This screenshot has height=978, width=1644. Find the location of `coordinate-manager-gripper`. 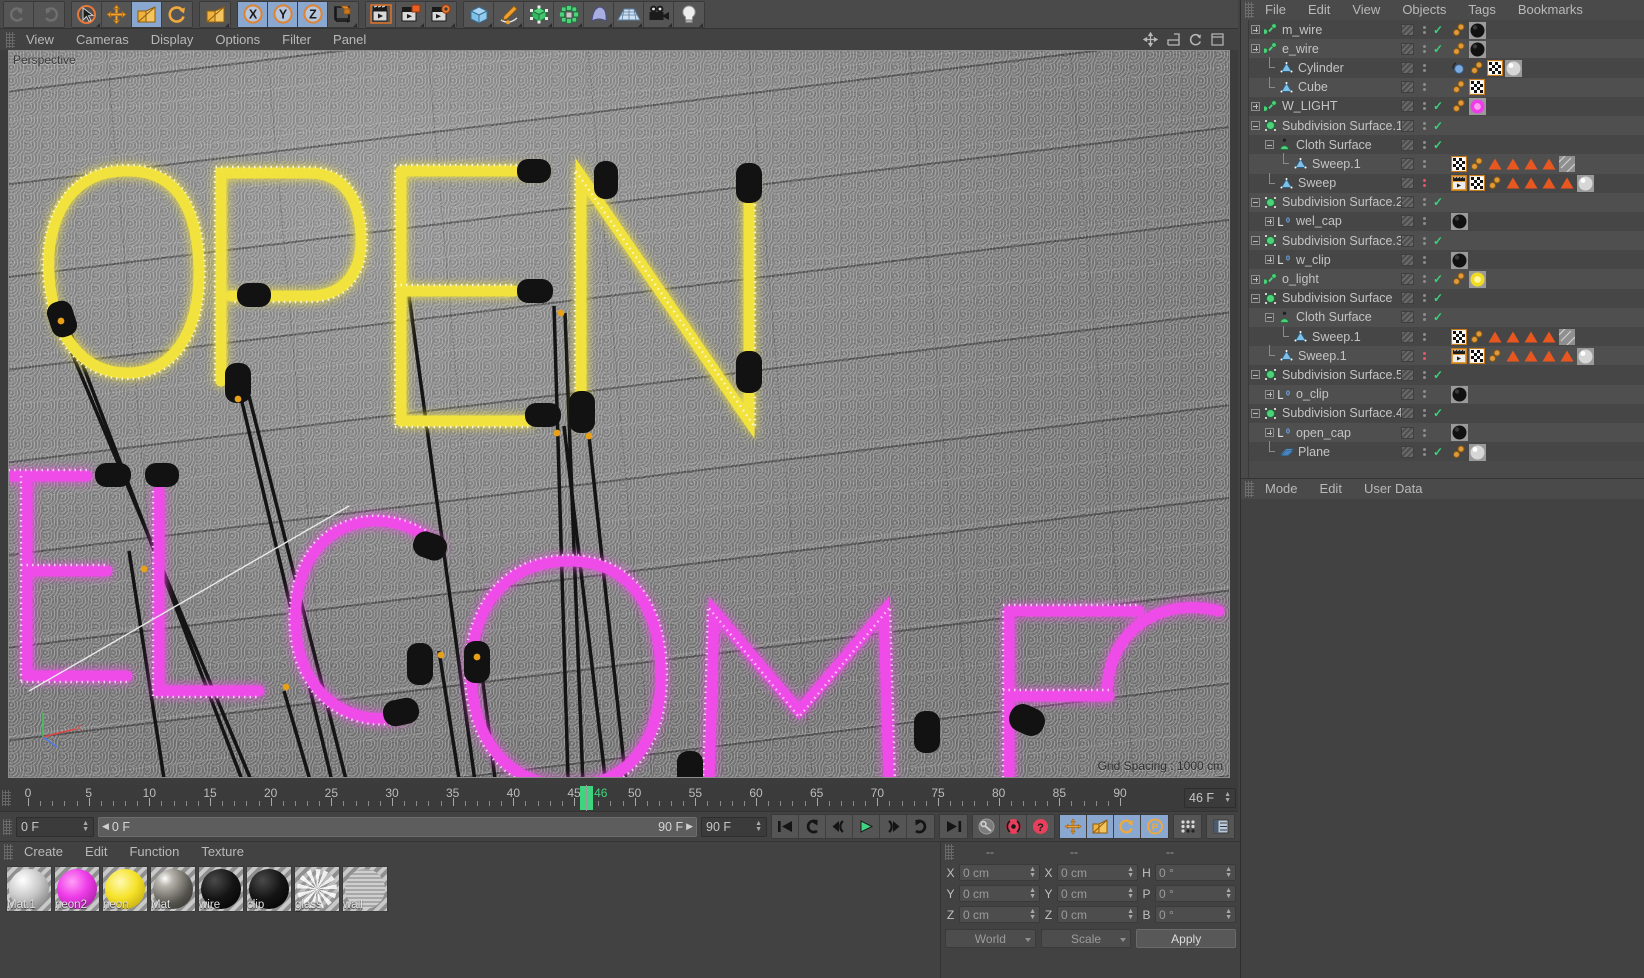

coordinate-manager-gripper is located at coordinates (949, 851).